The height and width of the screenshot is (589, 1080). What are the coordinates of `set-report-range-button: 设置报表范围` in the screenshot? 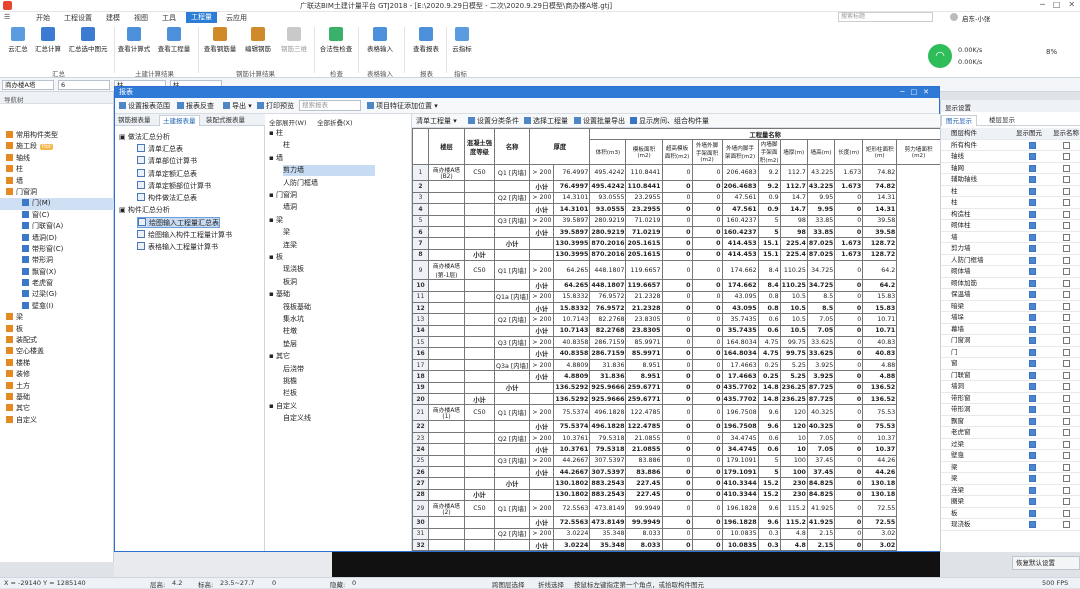 It's located at (144, 106).